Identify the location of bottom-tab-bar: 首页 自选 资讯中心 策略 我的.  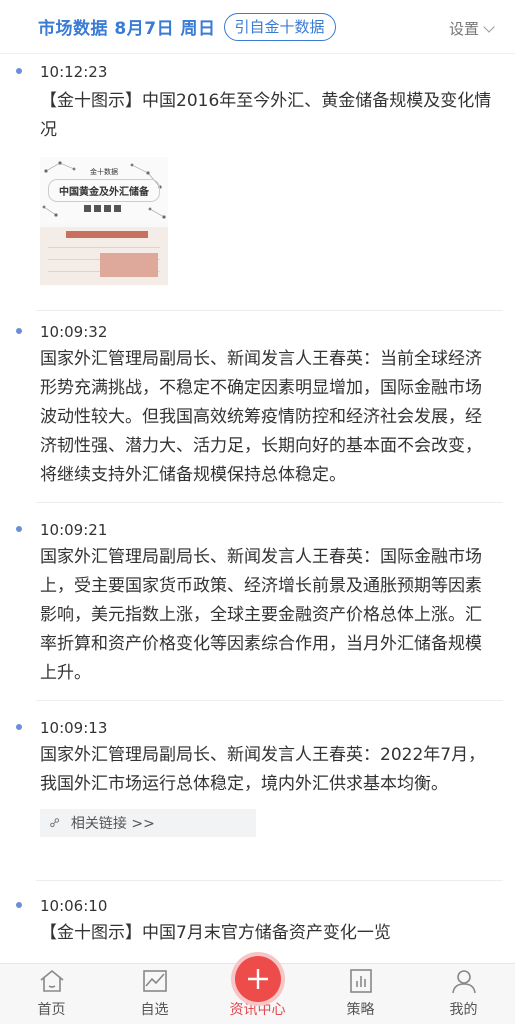
(257, 990).